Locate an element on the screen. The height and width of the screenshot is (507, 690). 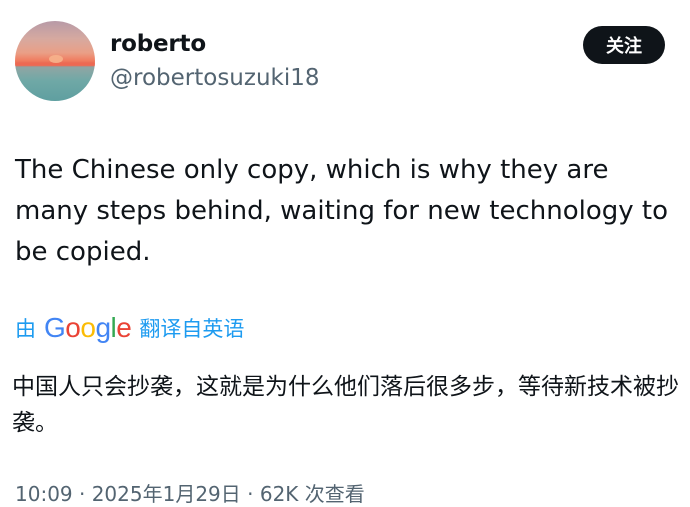
tweet-timestamp-views: 10:09 · 2025年1月29日 · 62K 次查看 is located at coordinates (190, 492).